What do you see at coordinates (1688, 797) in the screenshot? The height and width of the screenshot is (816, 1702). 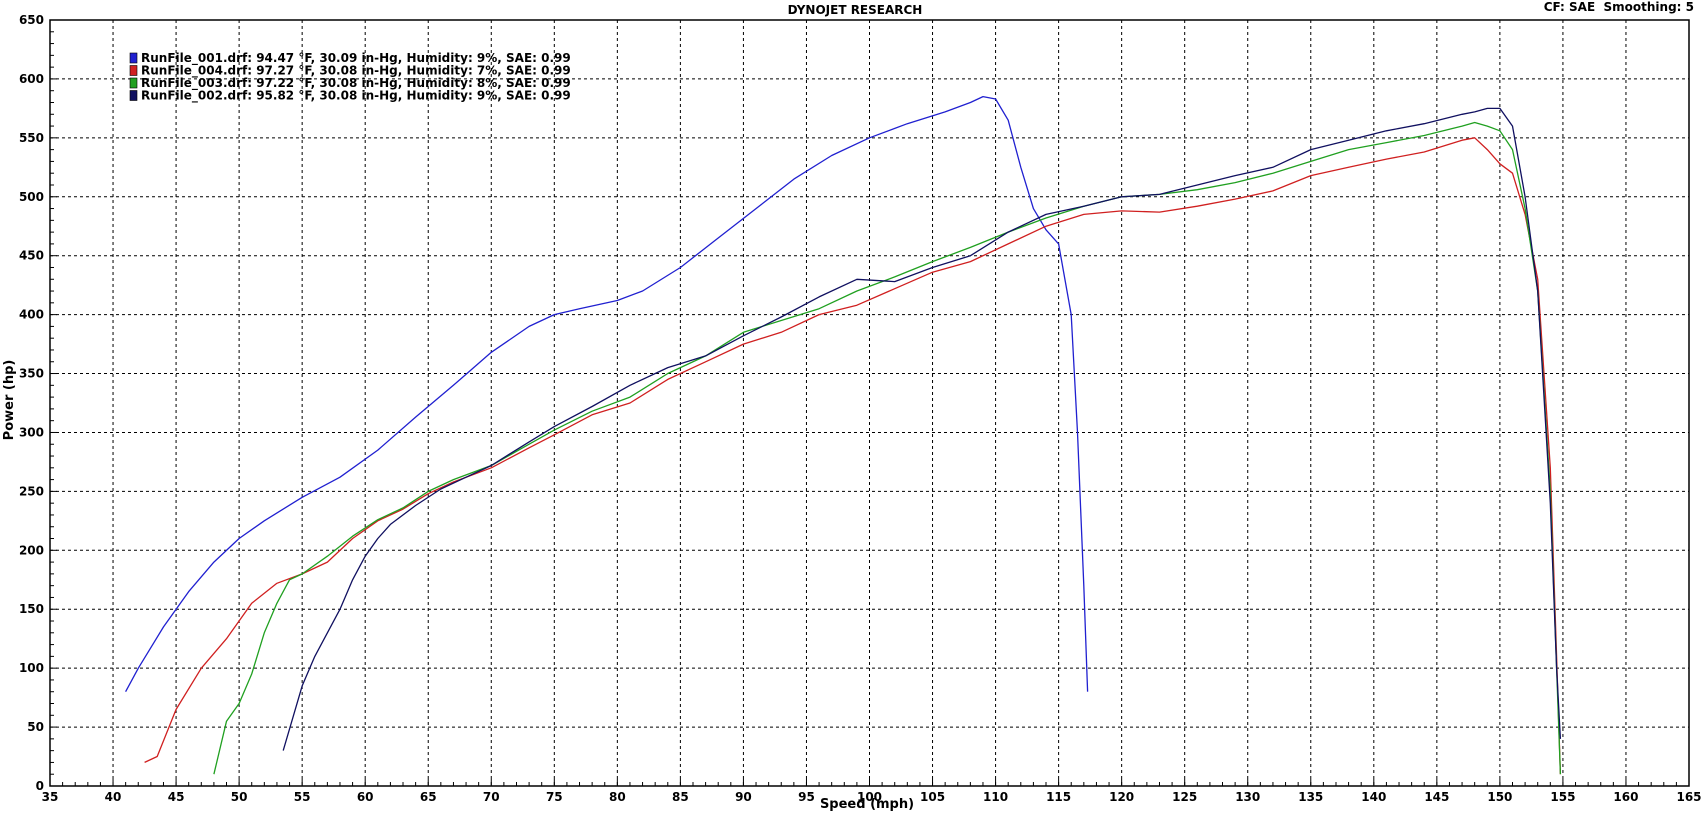 I see `x-tick-label-165: 165` at bounding box center [1688, 797].